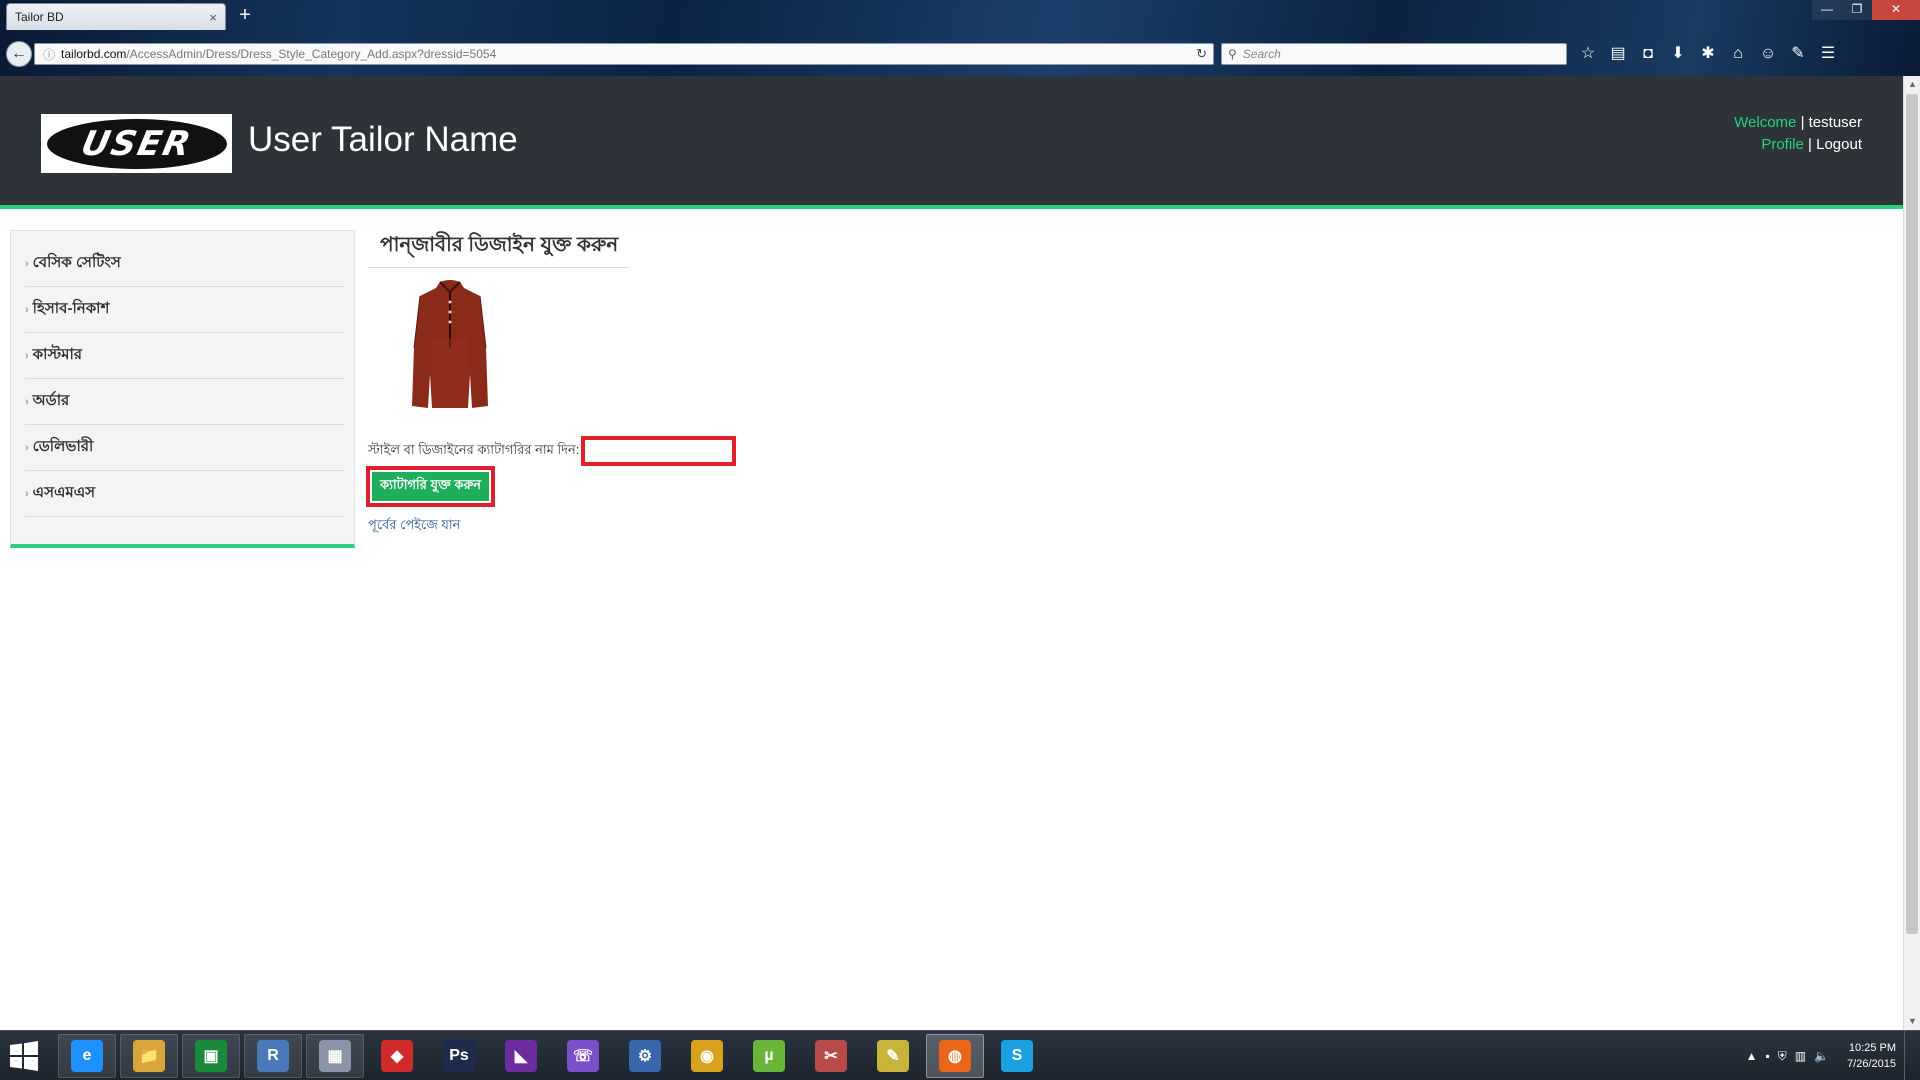  I want to click on taskbar-app-calculator: ▦, so click(335, 1056).